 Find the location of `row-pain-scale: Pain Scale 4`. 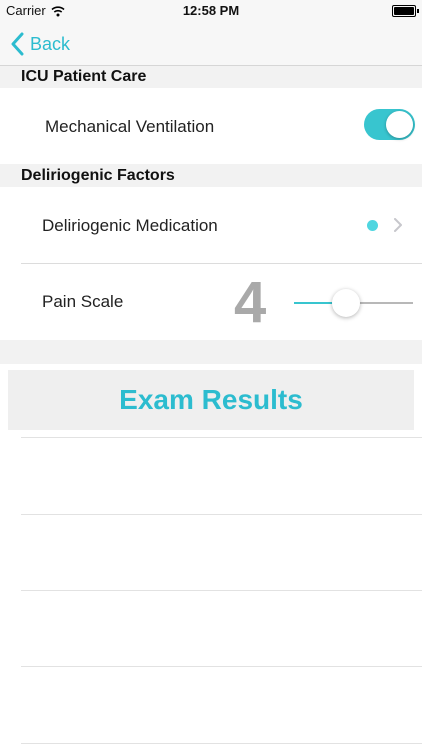

row-pain-scale: Pain Scale 4 is located at coordinates (211, 302).